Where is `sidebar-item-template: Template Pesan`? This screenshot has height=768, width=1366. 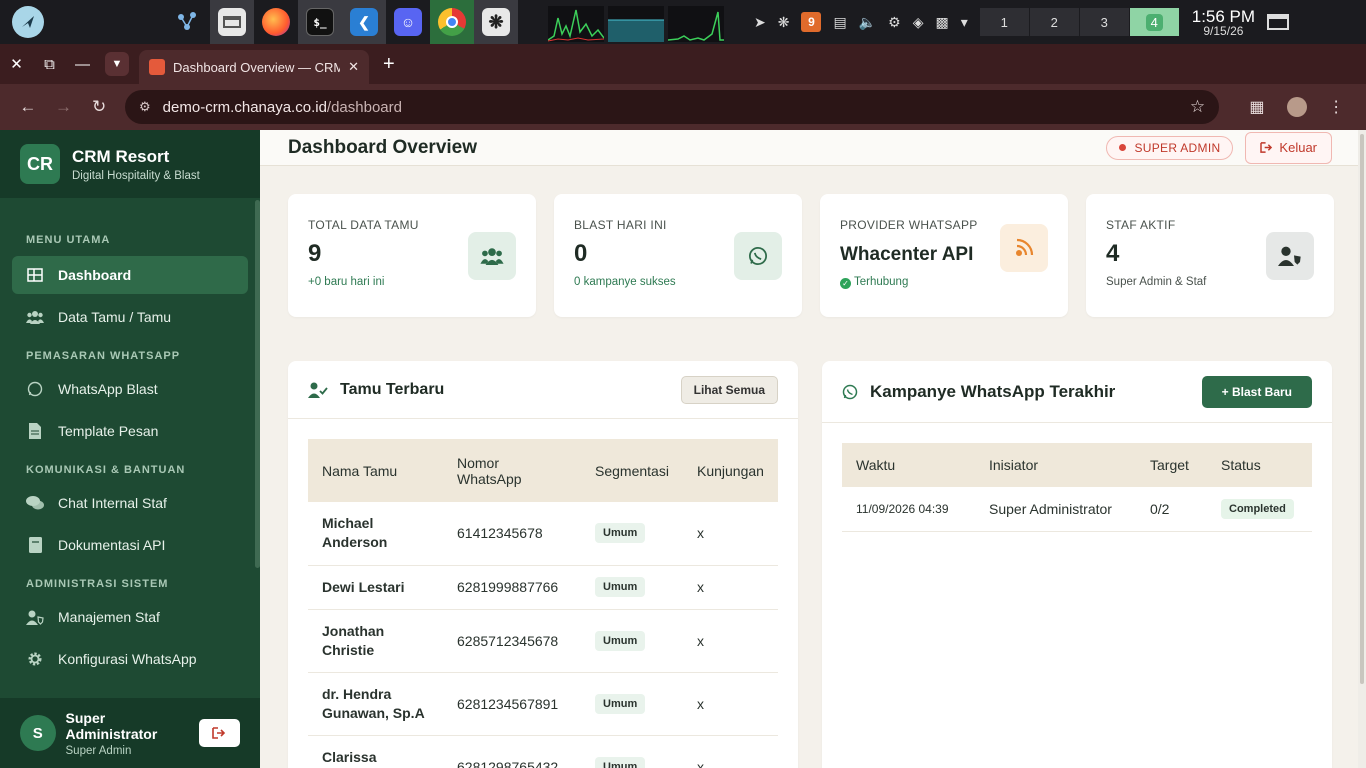
sidebar-item-template: Template Pesan is located at coordinates (130, 431).